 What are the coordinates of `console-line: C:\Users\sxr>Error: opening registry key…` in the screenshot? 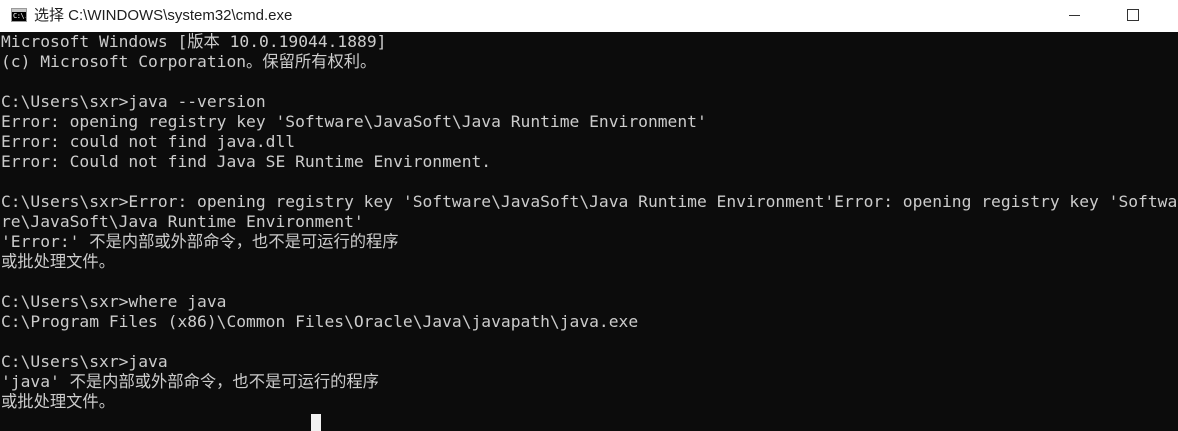 It's located at (589, 201).